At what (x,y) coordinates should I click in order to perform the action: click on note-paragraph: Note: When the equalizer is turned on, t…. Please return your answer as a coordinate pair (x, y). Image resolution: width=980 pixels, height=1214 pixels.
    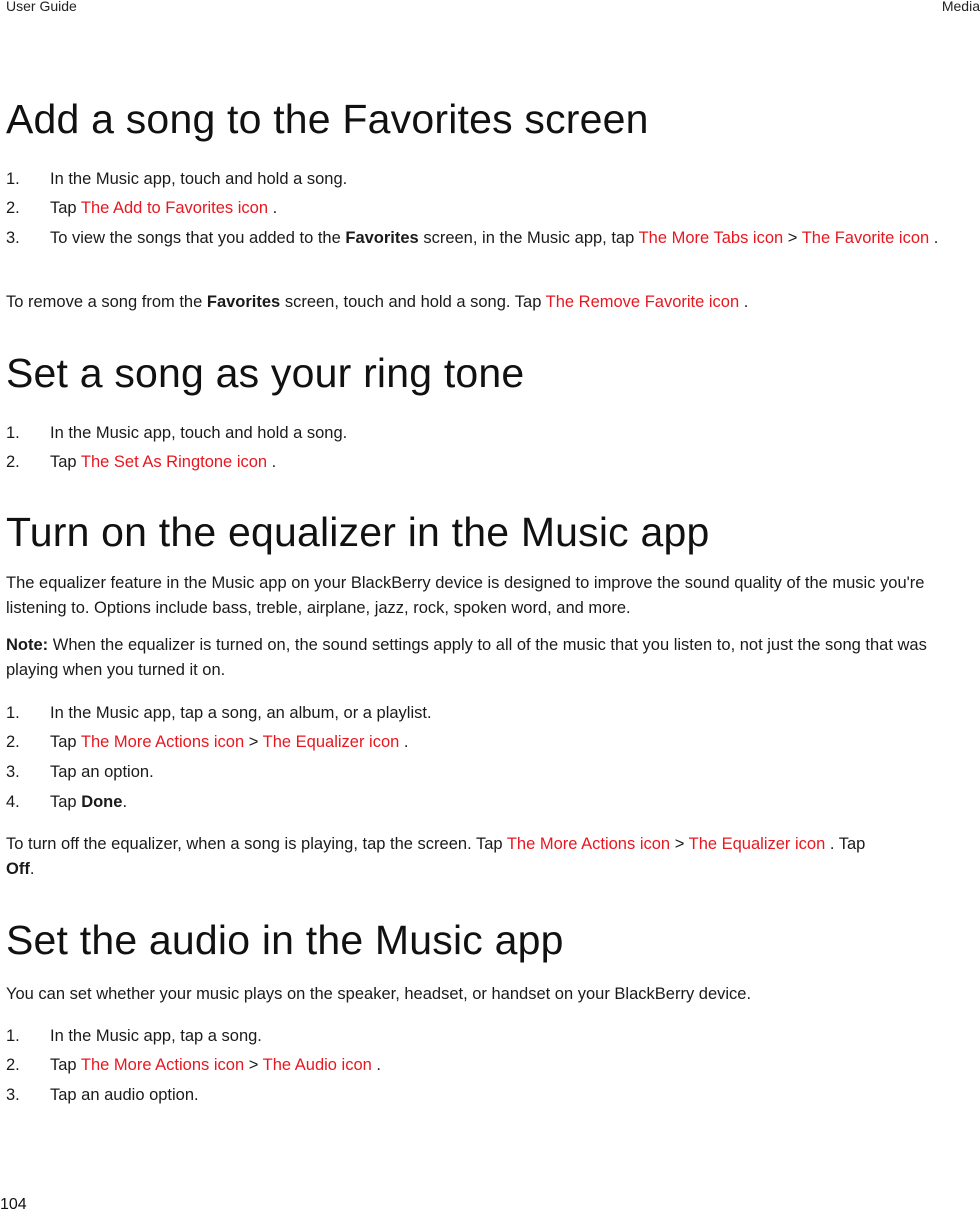
    Looking at the image, I should click on (488, 658).